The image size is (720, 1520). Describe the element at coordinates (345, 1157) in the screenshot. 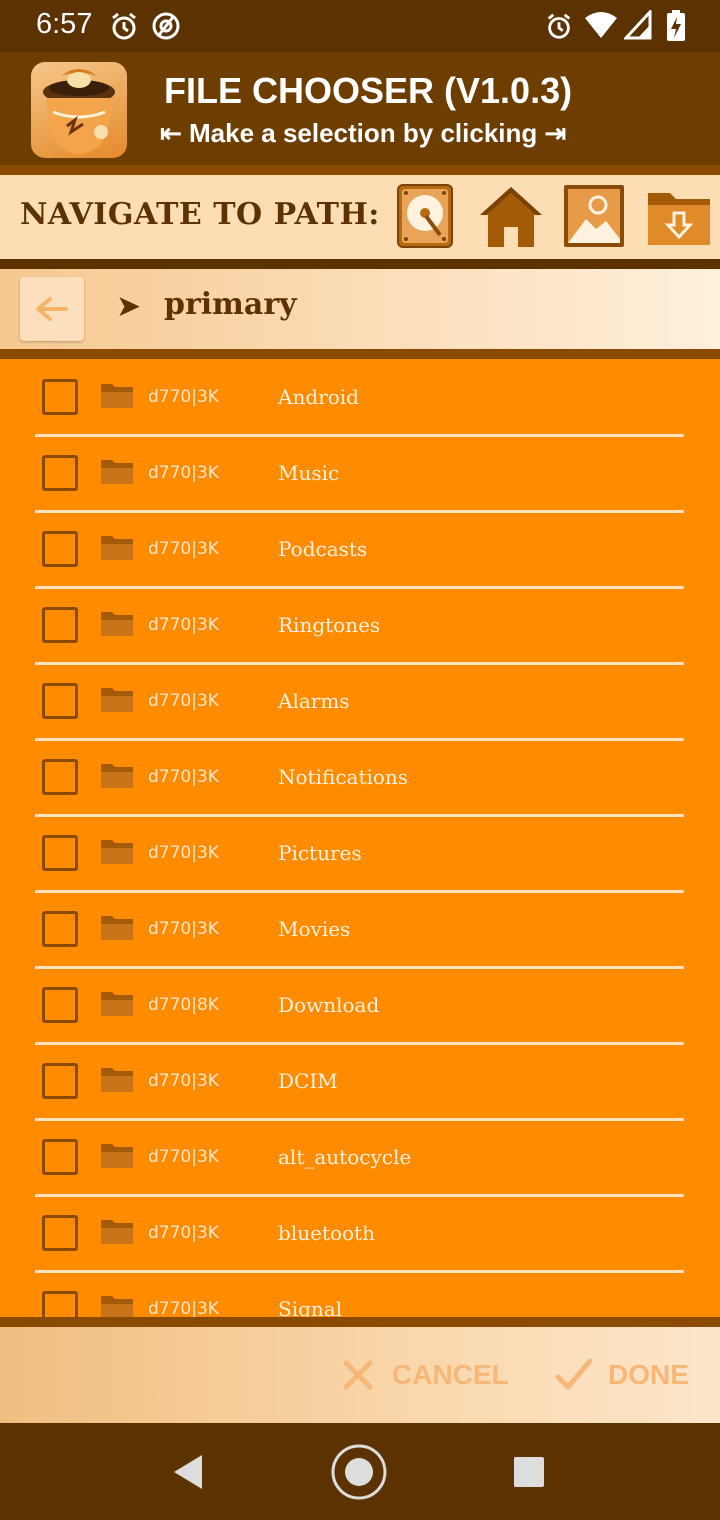

I see `file-name: alt_autocycle` at that location.